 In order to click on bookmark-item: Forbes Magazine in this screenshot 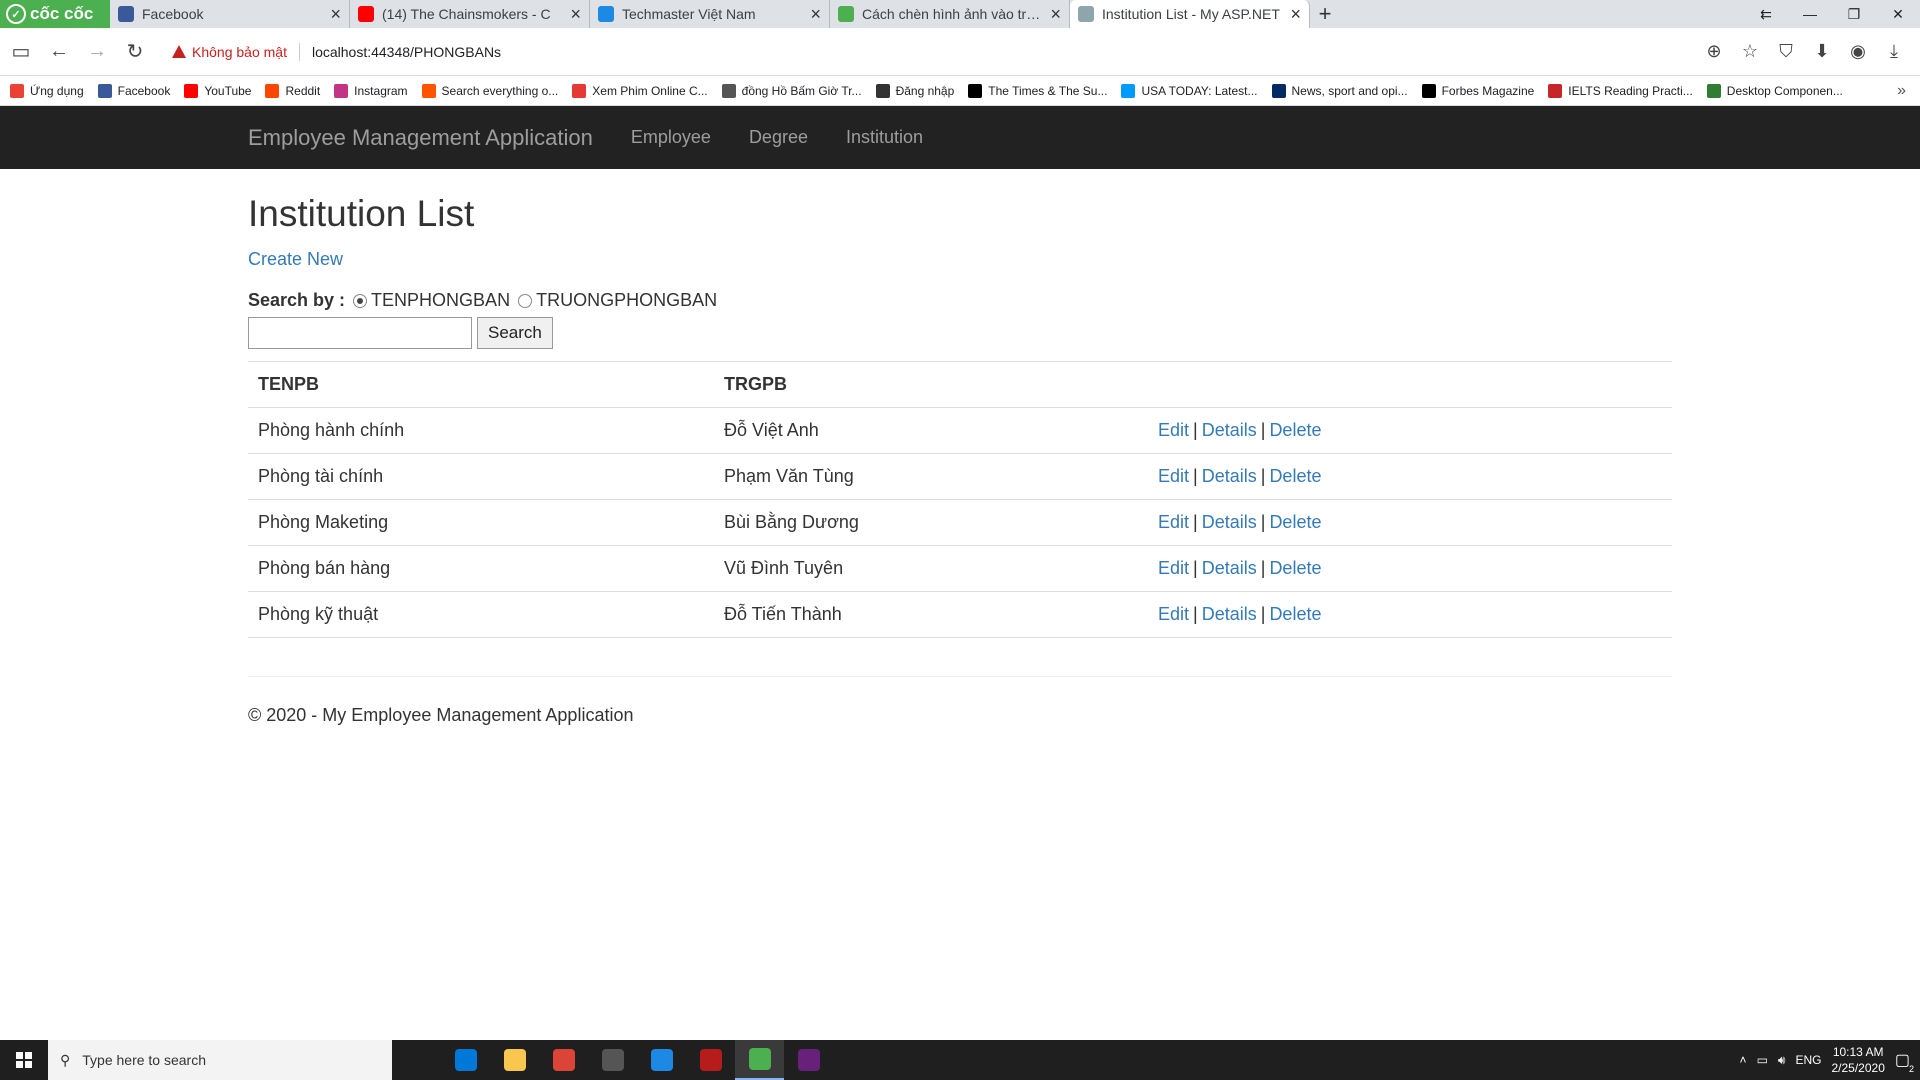, I will do `click(1477, 90)`.